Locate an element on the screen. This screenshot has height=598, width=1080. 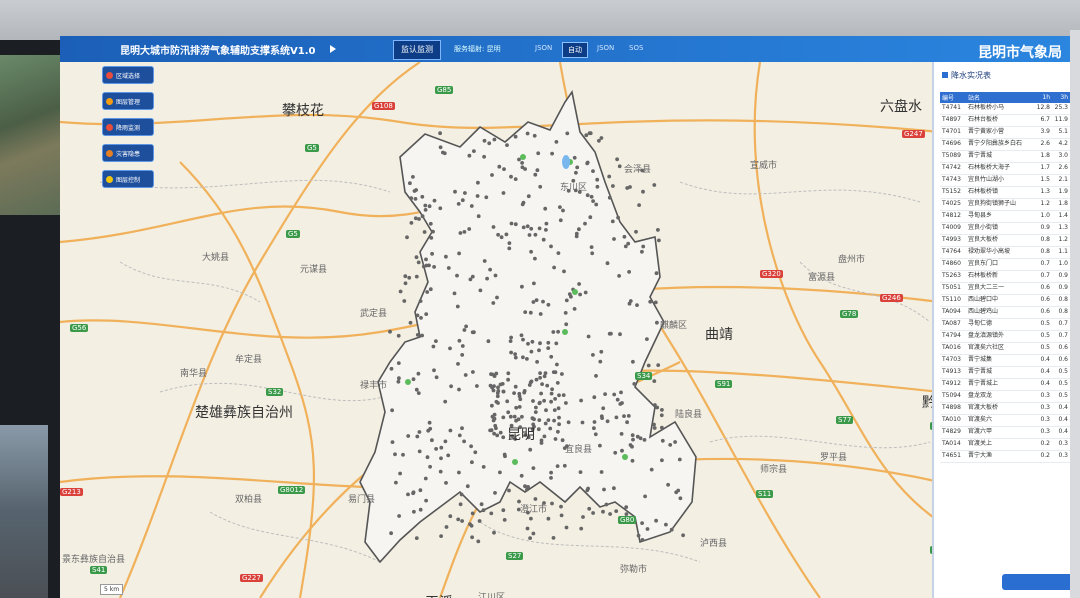
table-row: T5263 石林板桥新 0.7 0.9 is located at coordinates (1010, 277).